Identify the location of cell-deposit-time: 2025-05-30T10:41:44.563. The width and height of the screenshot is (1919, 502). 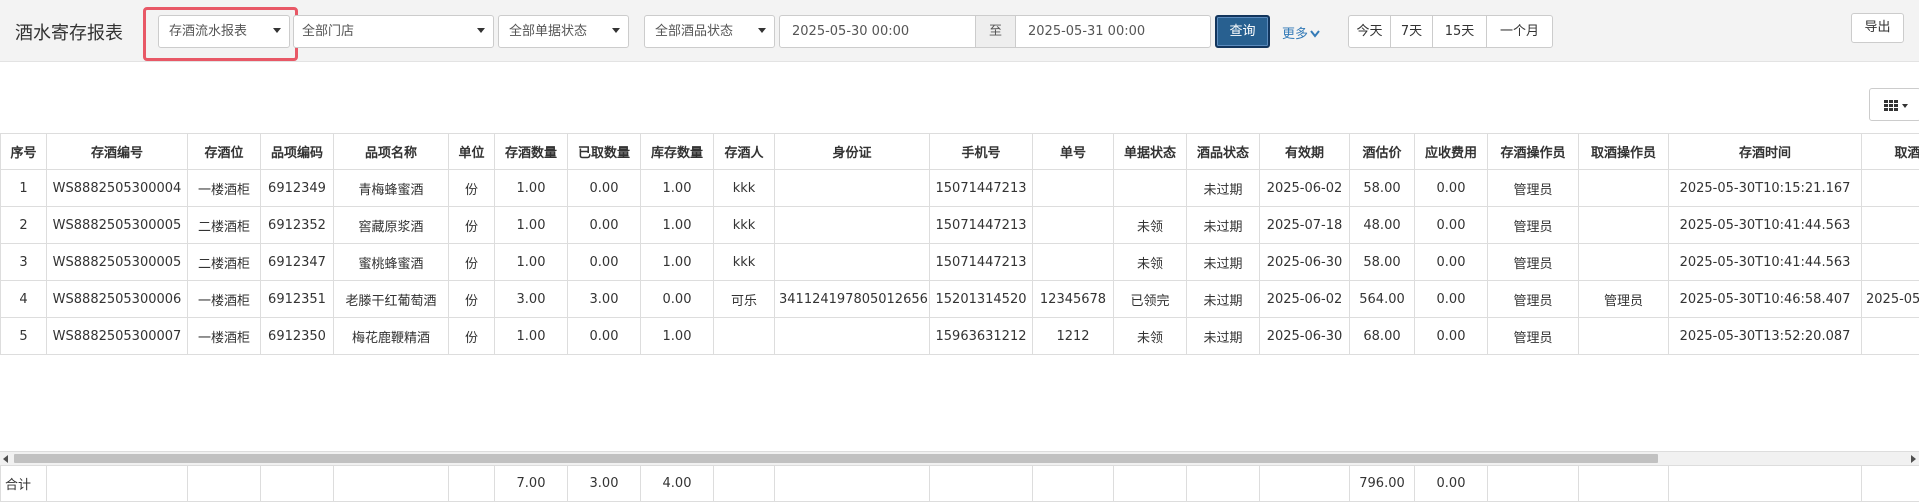
(1765, 262).